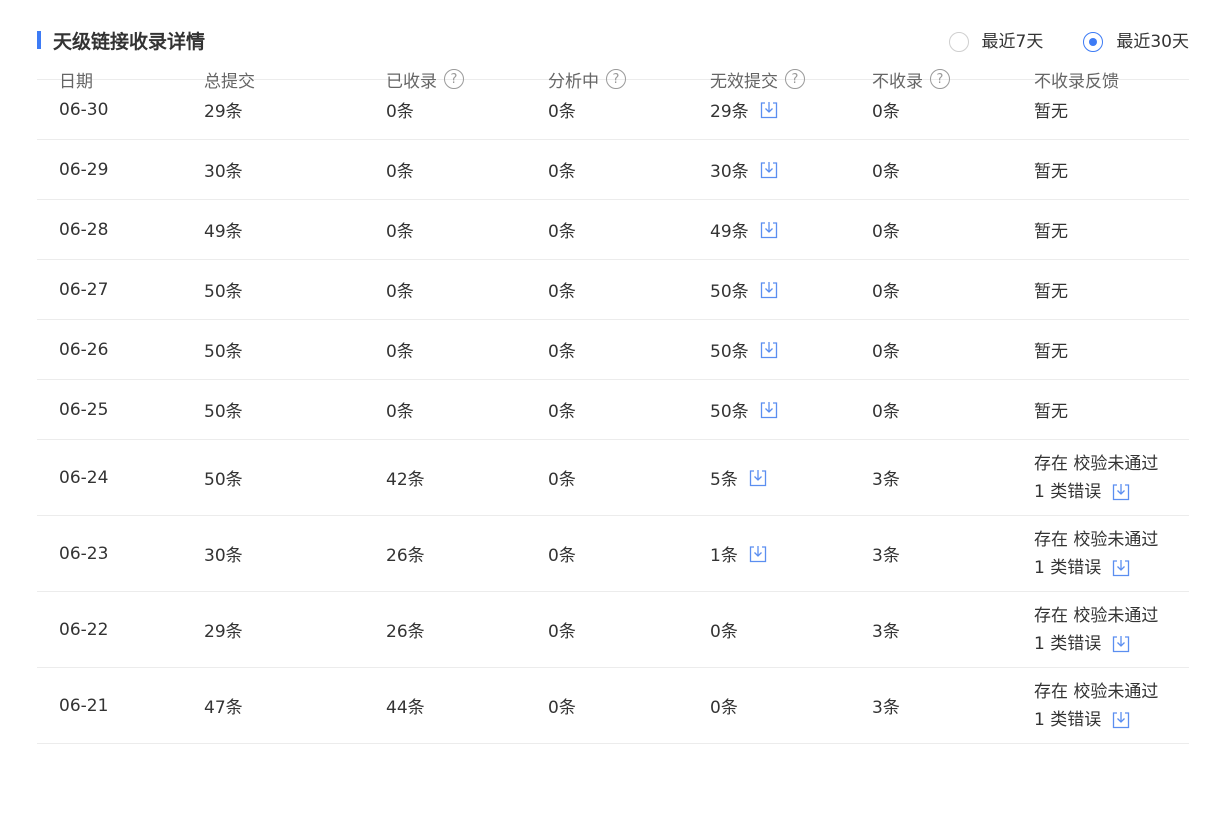 The height and width of the screenshot is (833, 1219). I want to click on table-row: 06-23 30条 26条 0条 1条 3条 存在 校验未通过 1 类错误, so click(613, 554).